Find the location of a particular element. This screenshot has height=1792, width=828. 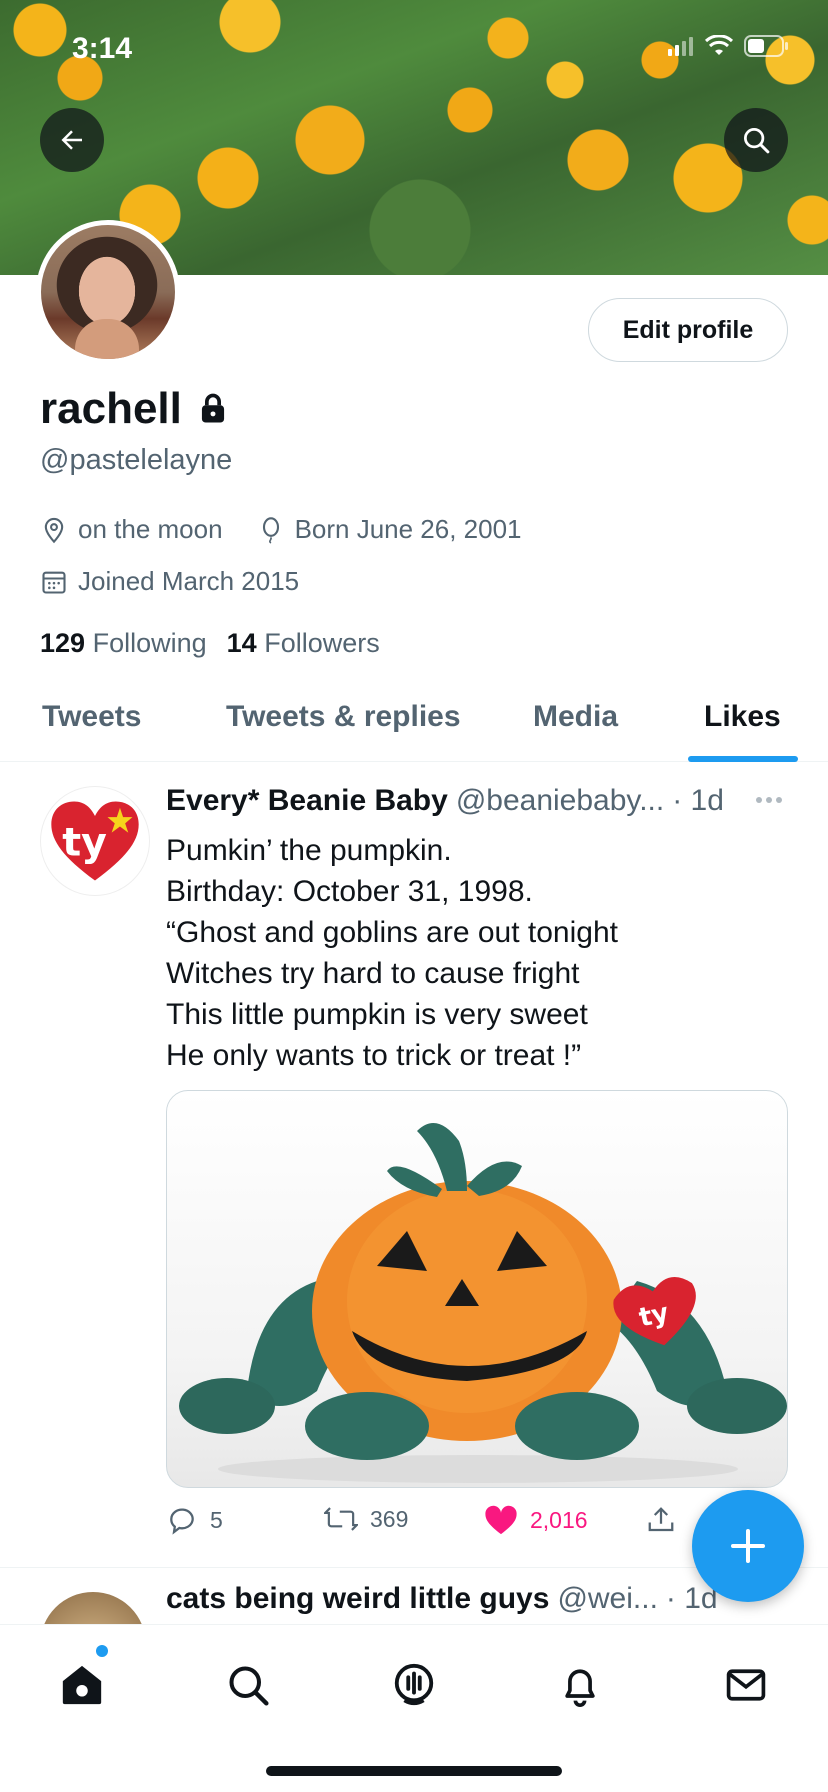

profile-tabs: Tweets Tweets & replies Media Likes is located at coordinates (414, 721).